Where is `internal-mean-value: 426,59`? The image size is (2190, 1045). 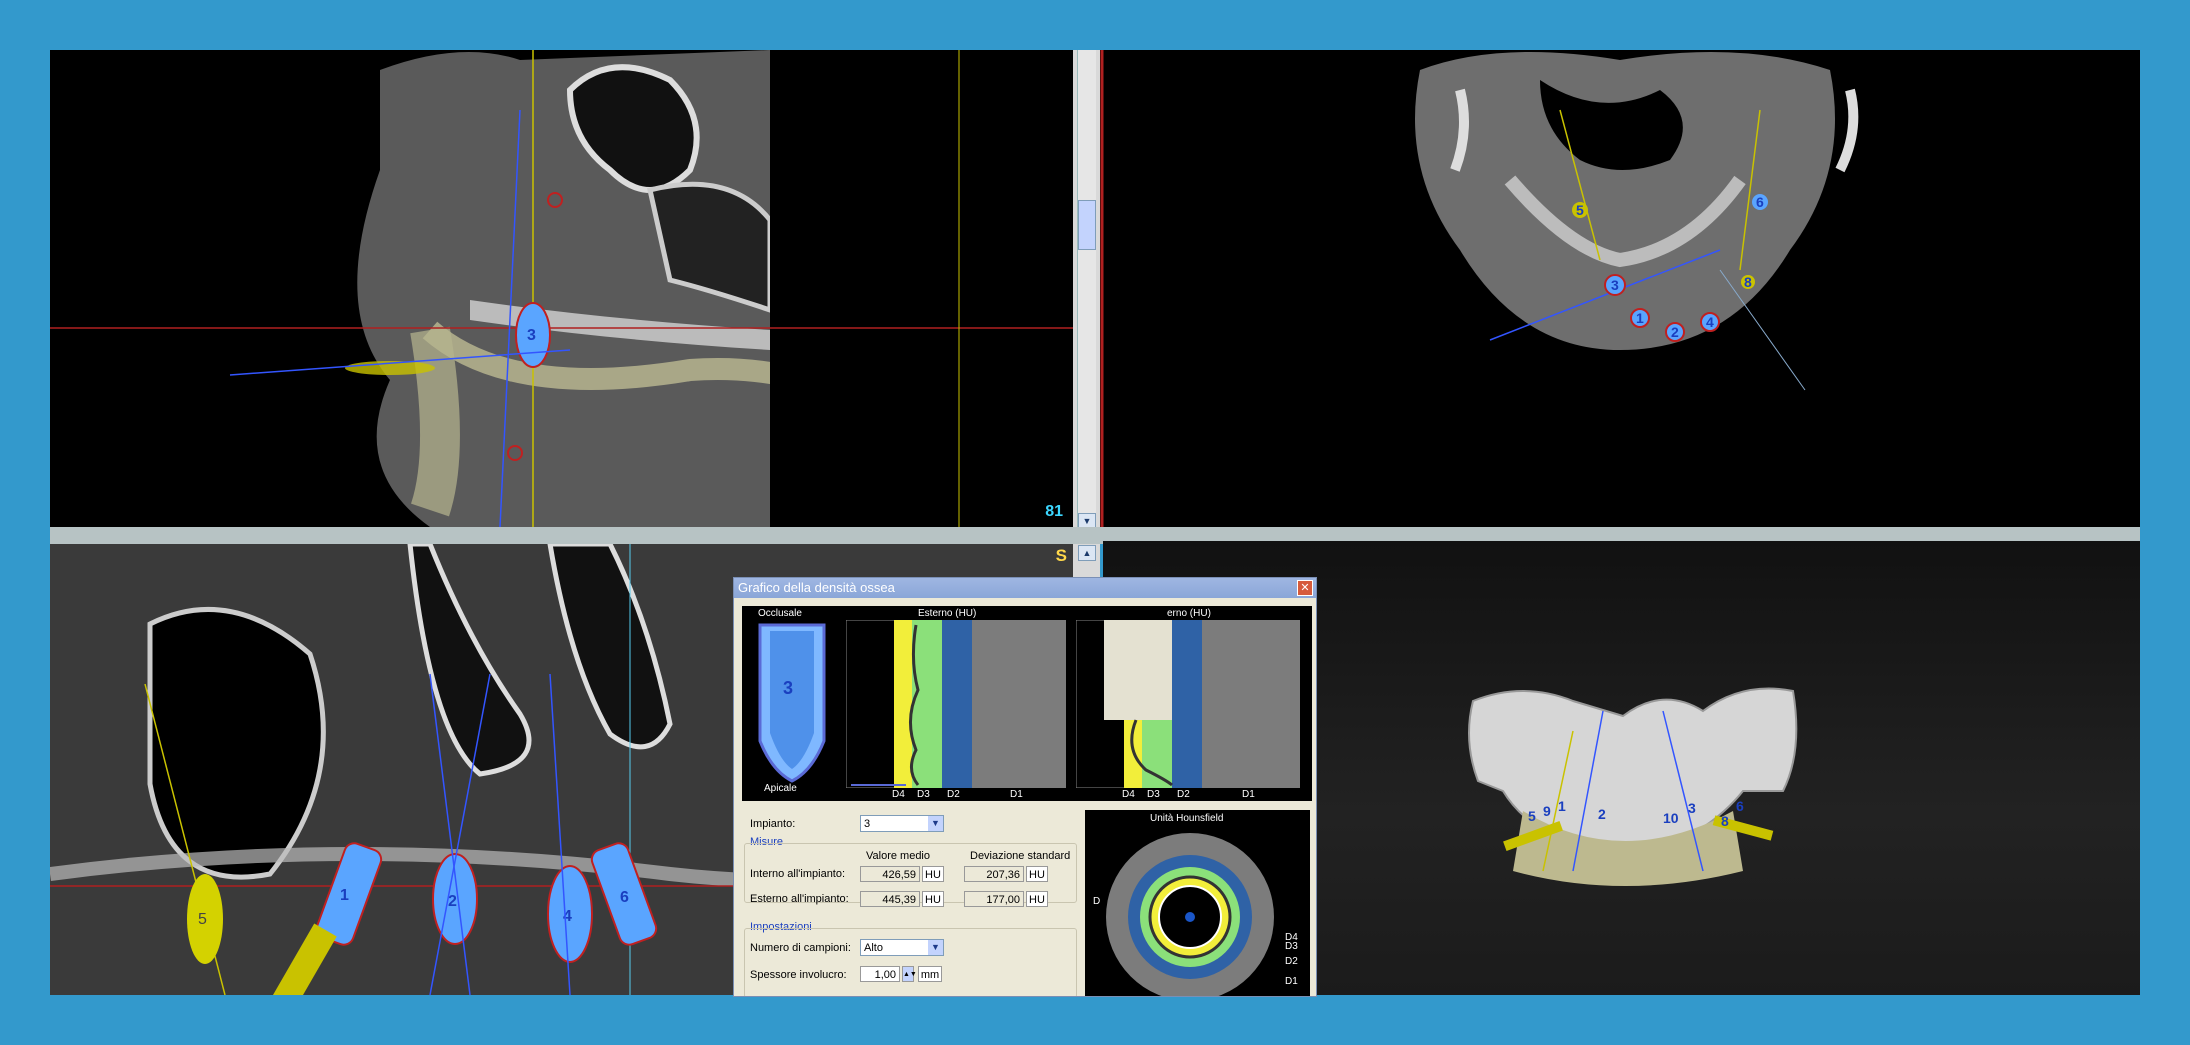
internal-mean-value: 426,59 is located at coordinates (890, 874).